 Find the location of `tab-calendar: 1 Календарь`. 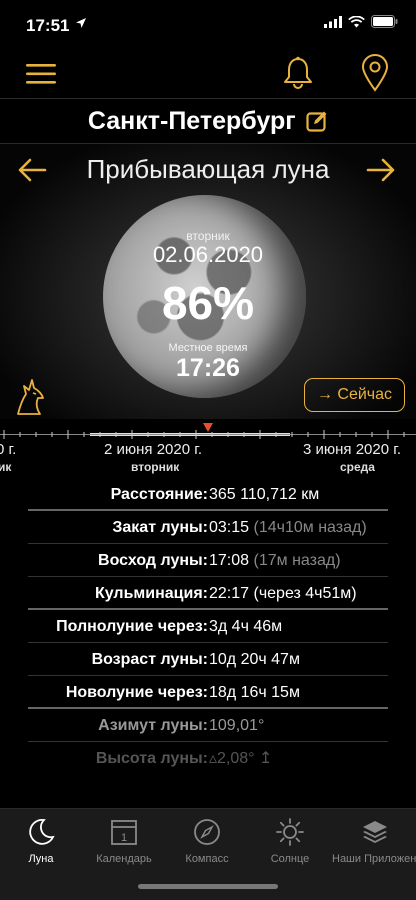

tab-calendar: 1 Календарь is located at coordinates (124, 841).